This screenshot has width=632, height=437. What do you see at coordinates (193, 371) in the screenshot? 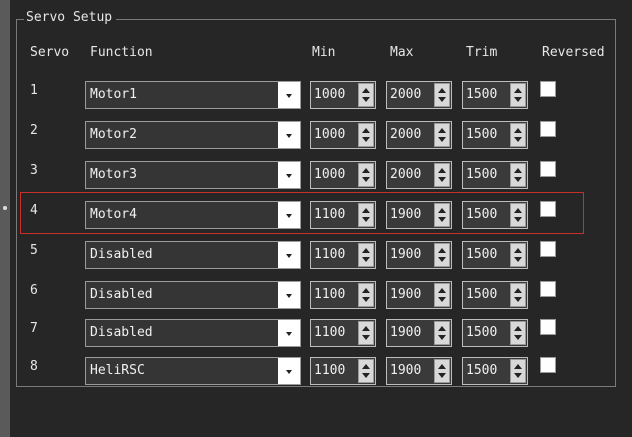
I see `function-dropdown: HeliRSC` at bounding box center [193, 371].